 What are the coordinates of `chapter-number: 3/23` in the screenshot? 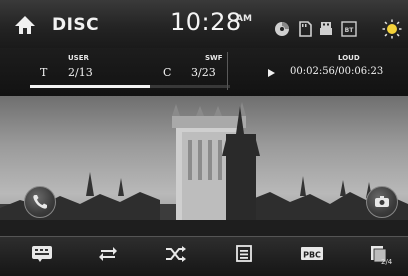 It's located at (203, 72).